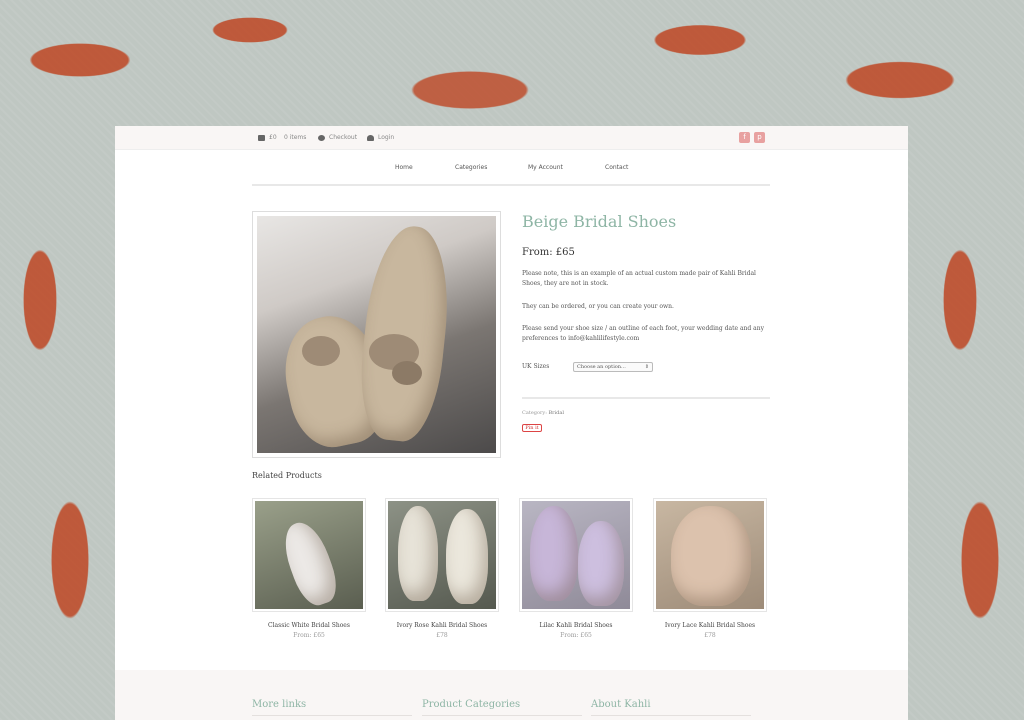 This screenshot has width=1024, height=720. I want to click on related-product-3: Lilac Kahli Bridal Shoes From: £65, so click(576, 568).